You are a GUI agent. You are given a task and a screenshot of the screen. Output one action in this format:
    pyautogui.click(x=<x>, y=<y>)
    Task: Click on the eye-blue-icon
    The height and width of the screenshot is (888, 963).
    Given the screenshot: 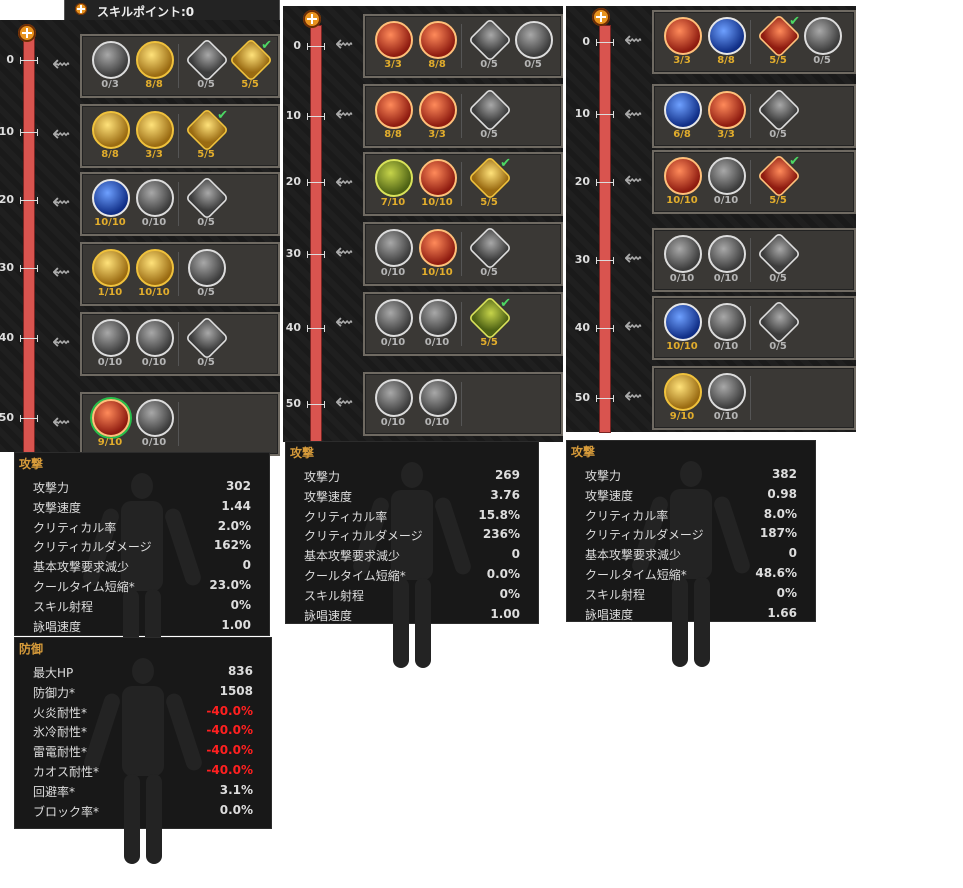 What is the action you would take?
    pyautogui.click(x=683, y=110)
    